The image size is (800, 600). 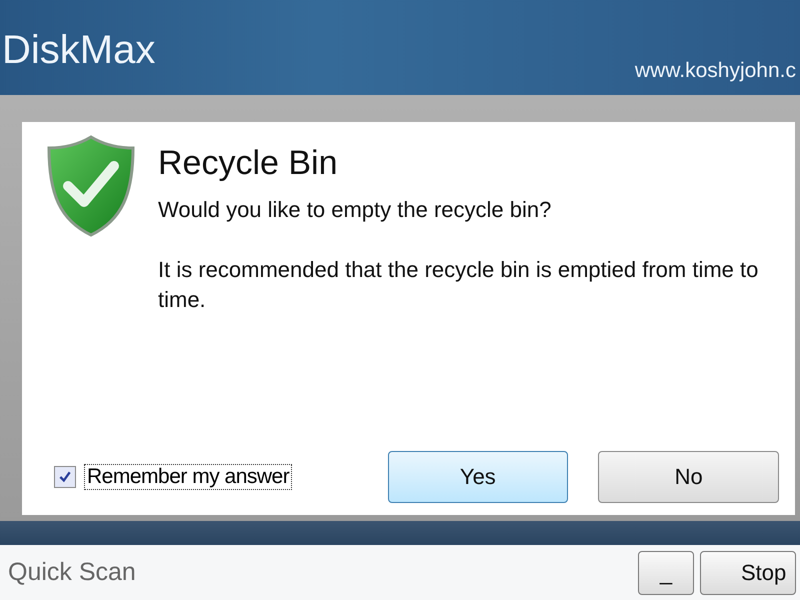 What do you see at coordinates (748, 572) in the screenshot?
I see `status-button: Stop` at bounding box center [748, 572].